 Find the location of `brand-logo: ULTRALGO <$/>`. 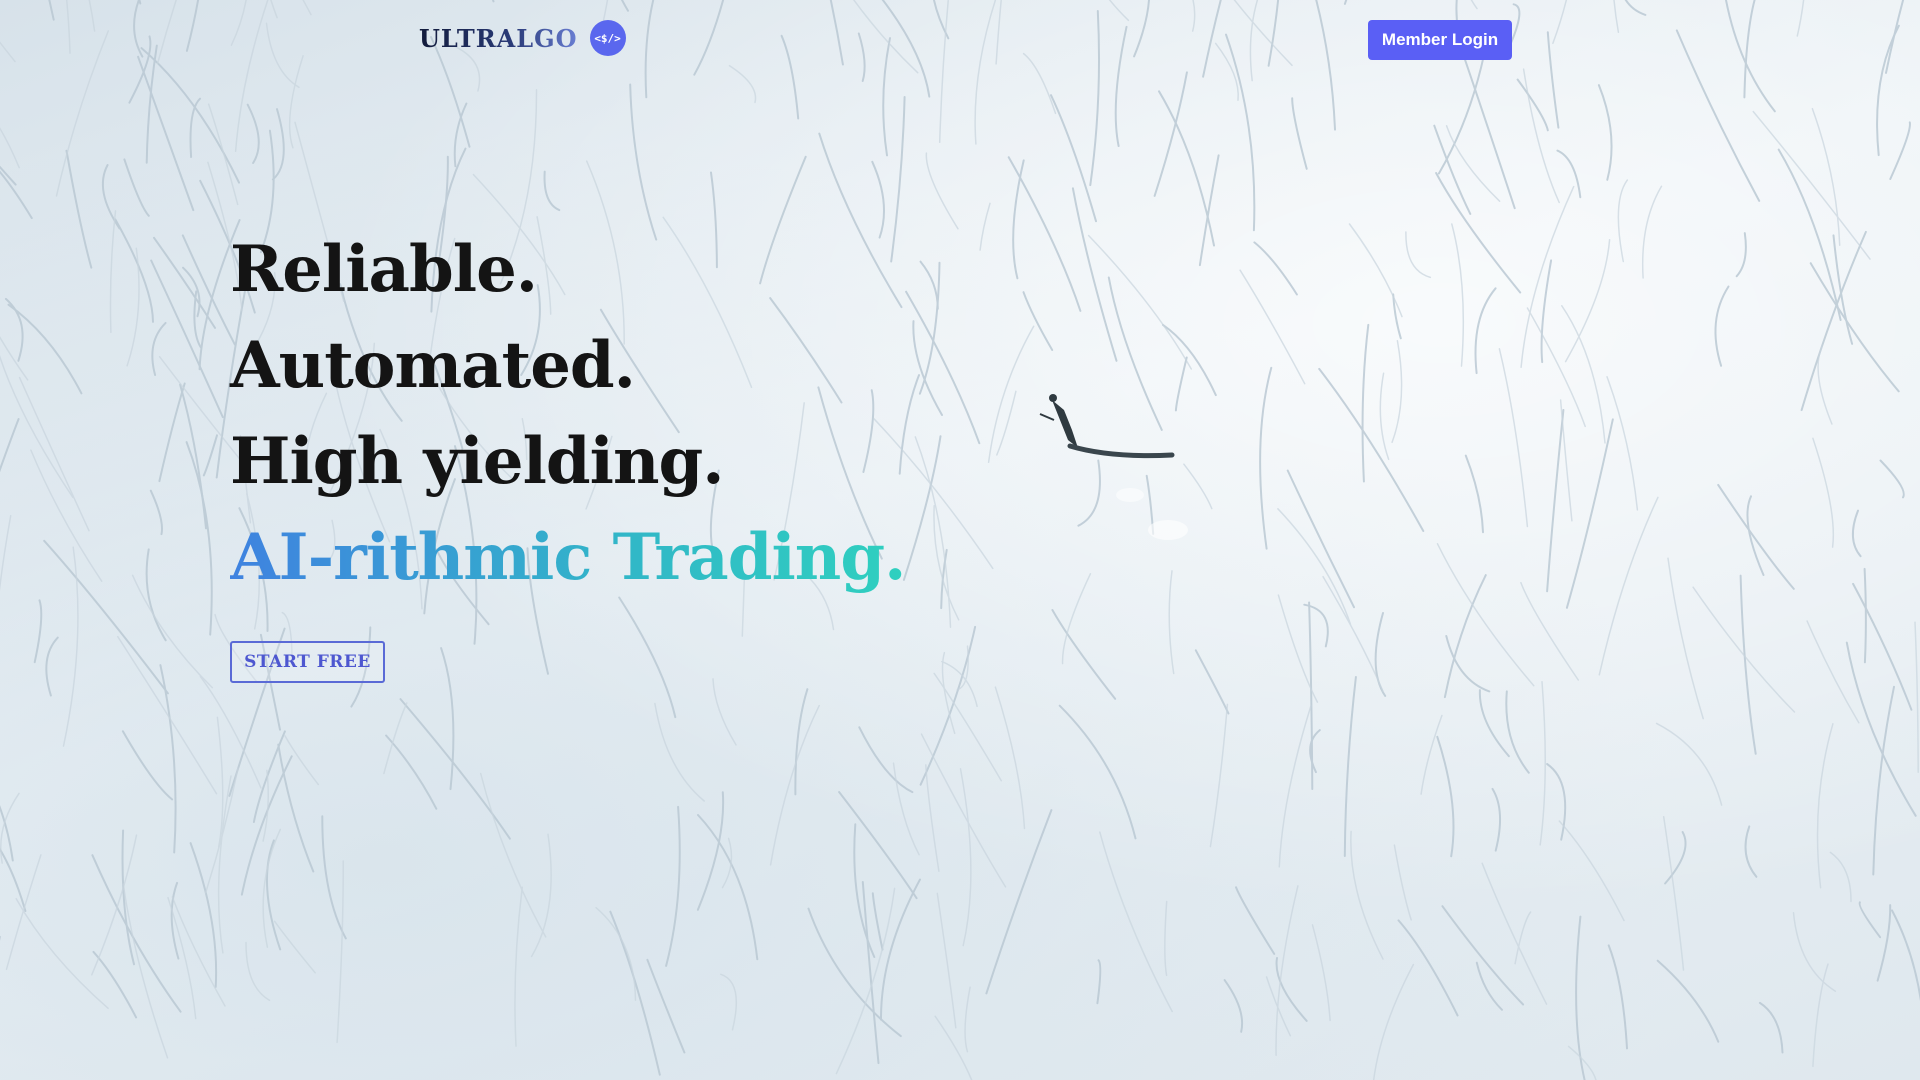

brand-logo: ULTRALGO <$/> is located at coordinates (522, 38).